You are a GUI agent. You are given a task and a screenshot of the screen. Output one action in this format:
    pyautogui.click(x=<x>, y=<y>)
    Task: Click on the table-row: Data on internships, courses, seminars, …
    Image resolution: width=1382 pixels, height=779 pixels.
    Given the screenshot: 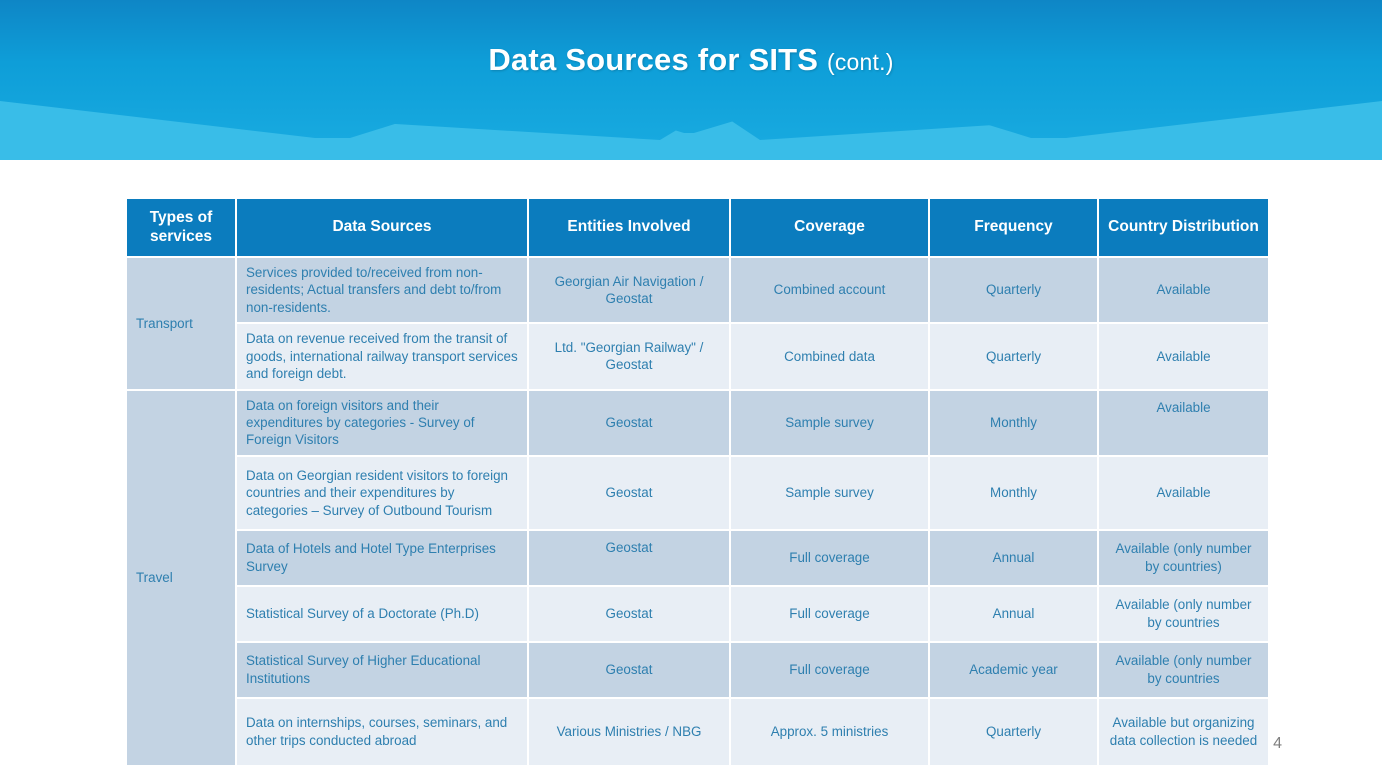 What is the action you would take?
    pyautogui.click(x=697, y=731)
    